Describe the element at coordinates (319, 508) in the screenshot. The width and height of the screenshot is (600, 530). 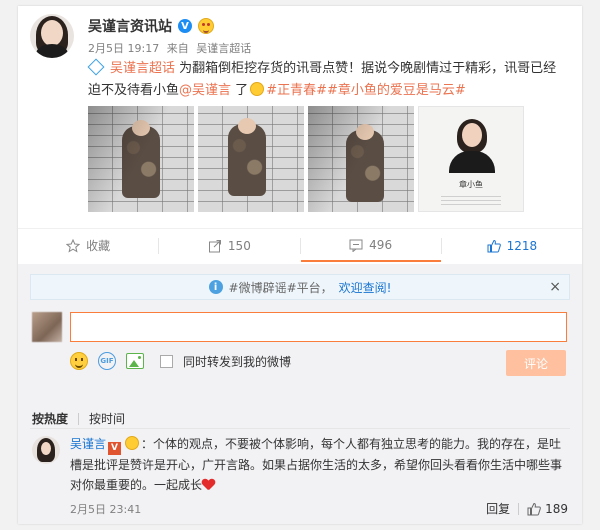
I see `comment-footer: 2月5日 23:41 回复 189` at that location.